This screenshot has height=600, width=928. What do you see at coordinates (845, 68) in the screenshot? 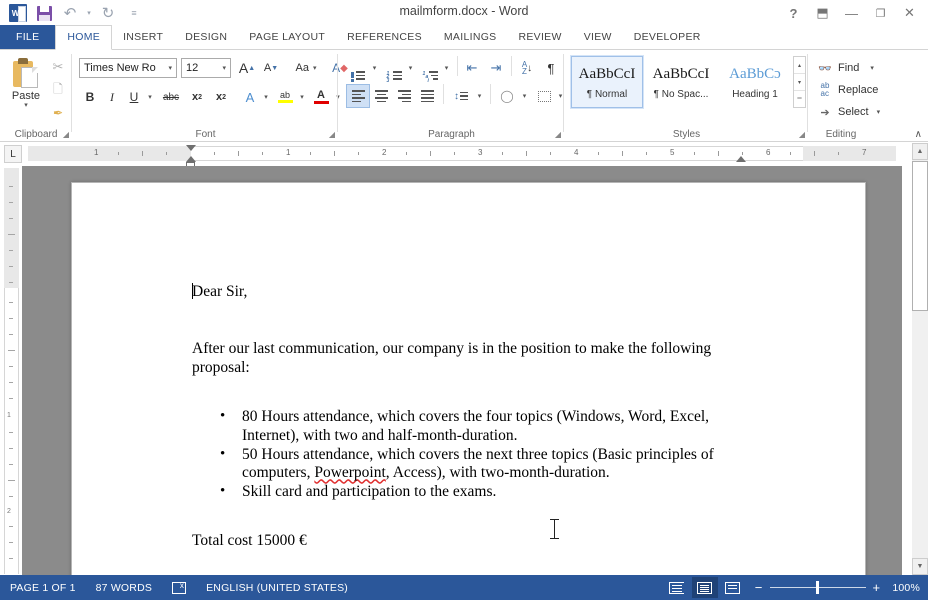
I see `find-button: 👓 Find ▾` at bounding box center [845, 68].